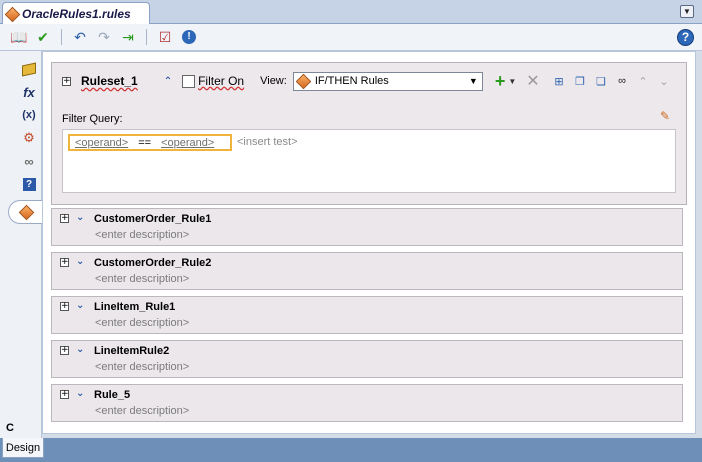 This screenshot has height=462, width=702. I want to click on book-icon: 📖, so click(19, 37).